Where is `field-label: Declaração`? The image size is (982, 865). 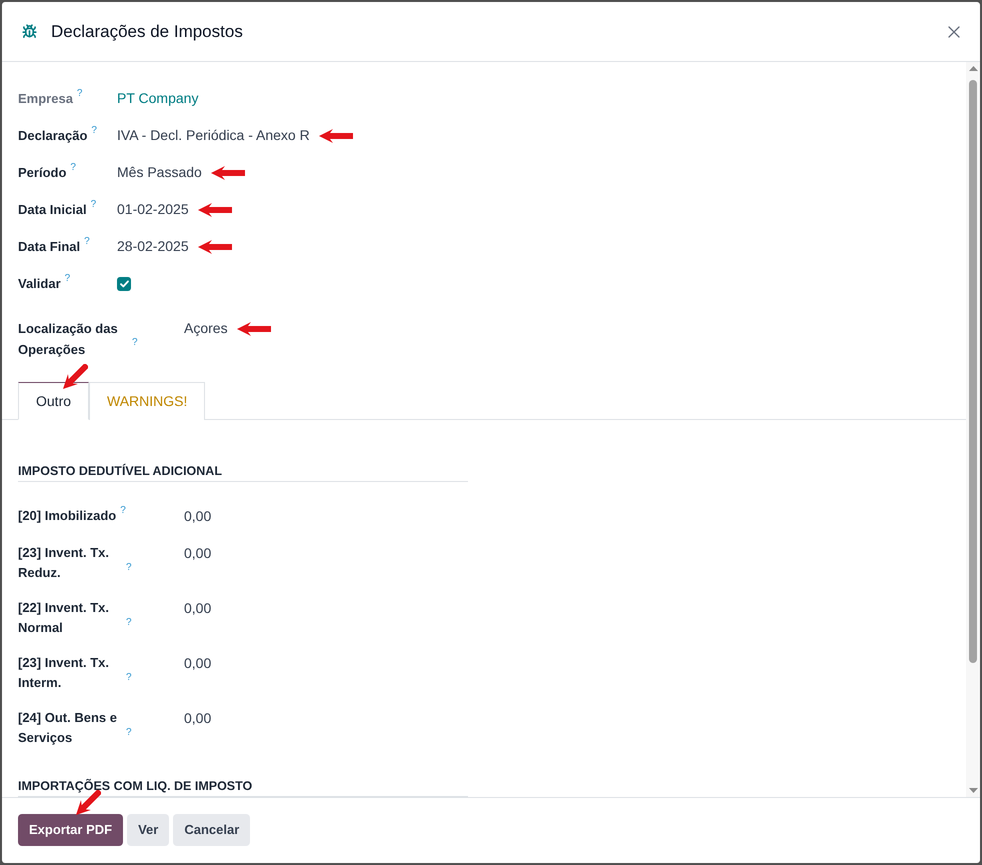 field-label: Declaração is located at coordinates (53, 136).